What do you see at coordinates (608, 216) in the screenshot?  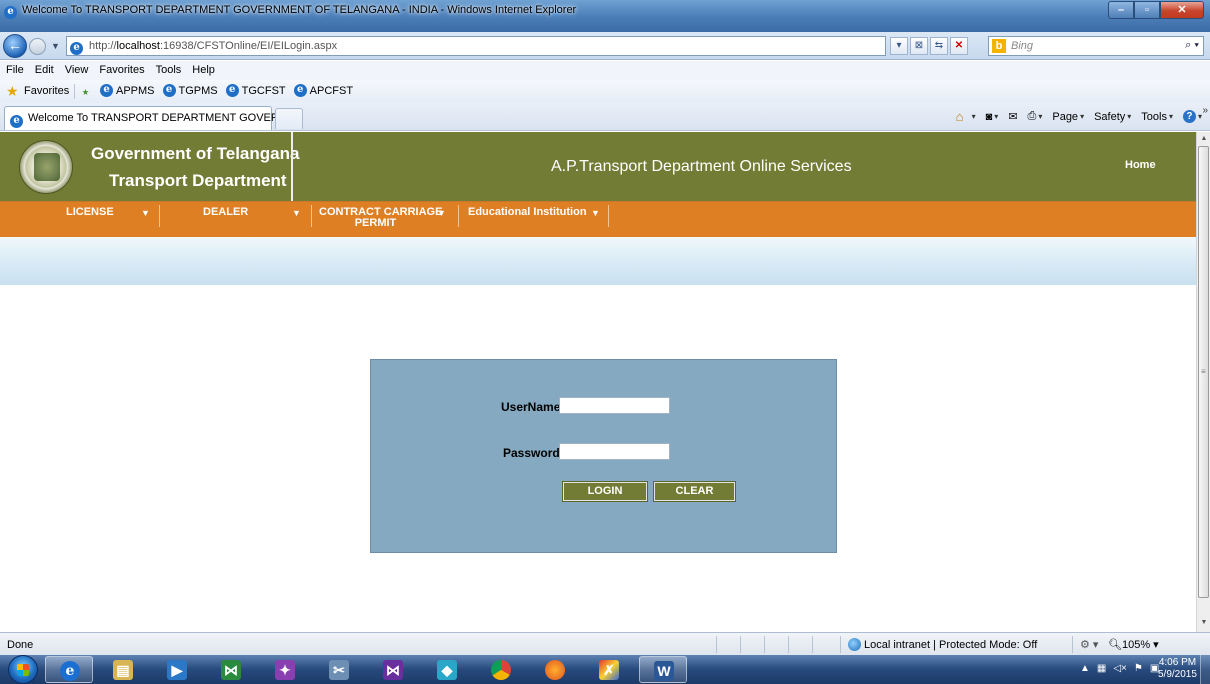 I see `nav-separator` at bounding box center [608, 216].